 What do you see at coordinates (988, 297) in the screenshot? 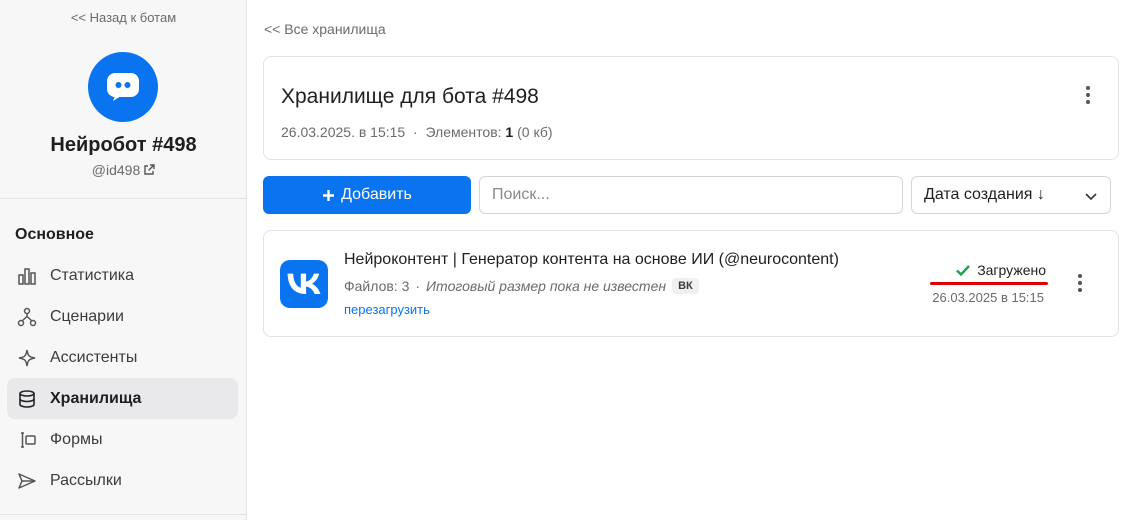
I see `status-date: 26.03.2025 в 15:15` at bounding box center [988, 297].